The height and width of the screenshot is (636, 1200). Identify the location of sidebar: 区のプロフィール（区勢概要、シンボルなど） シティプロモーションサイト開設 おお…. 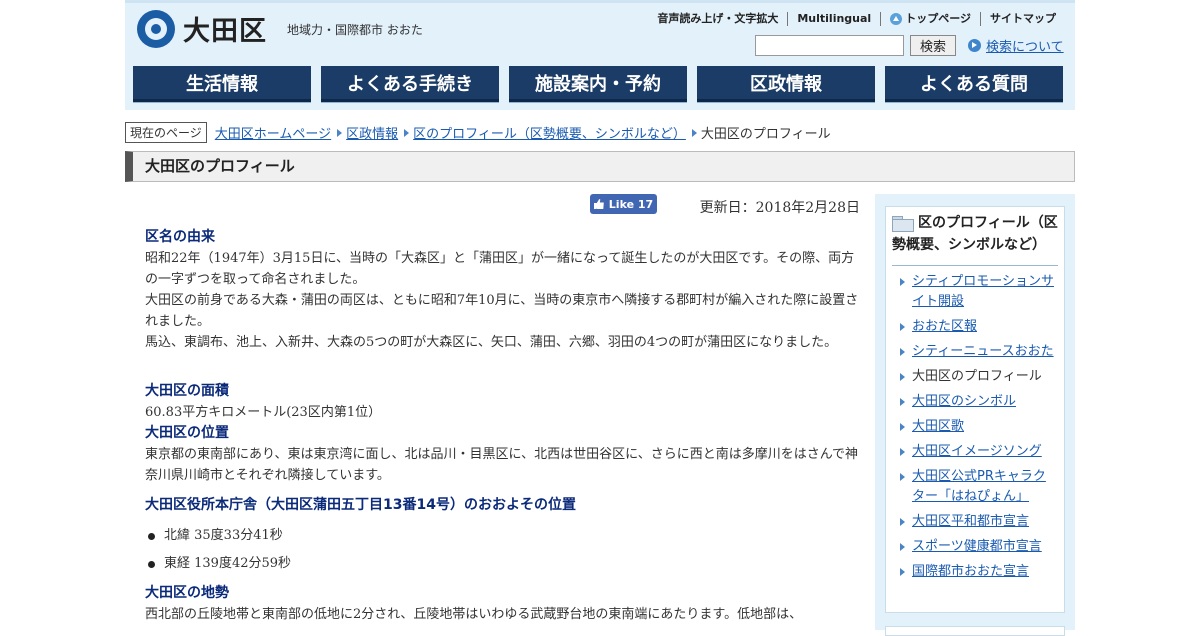
(975, 415).